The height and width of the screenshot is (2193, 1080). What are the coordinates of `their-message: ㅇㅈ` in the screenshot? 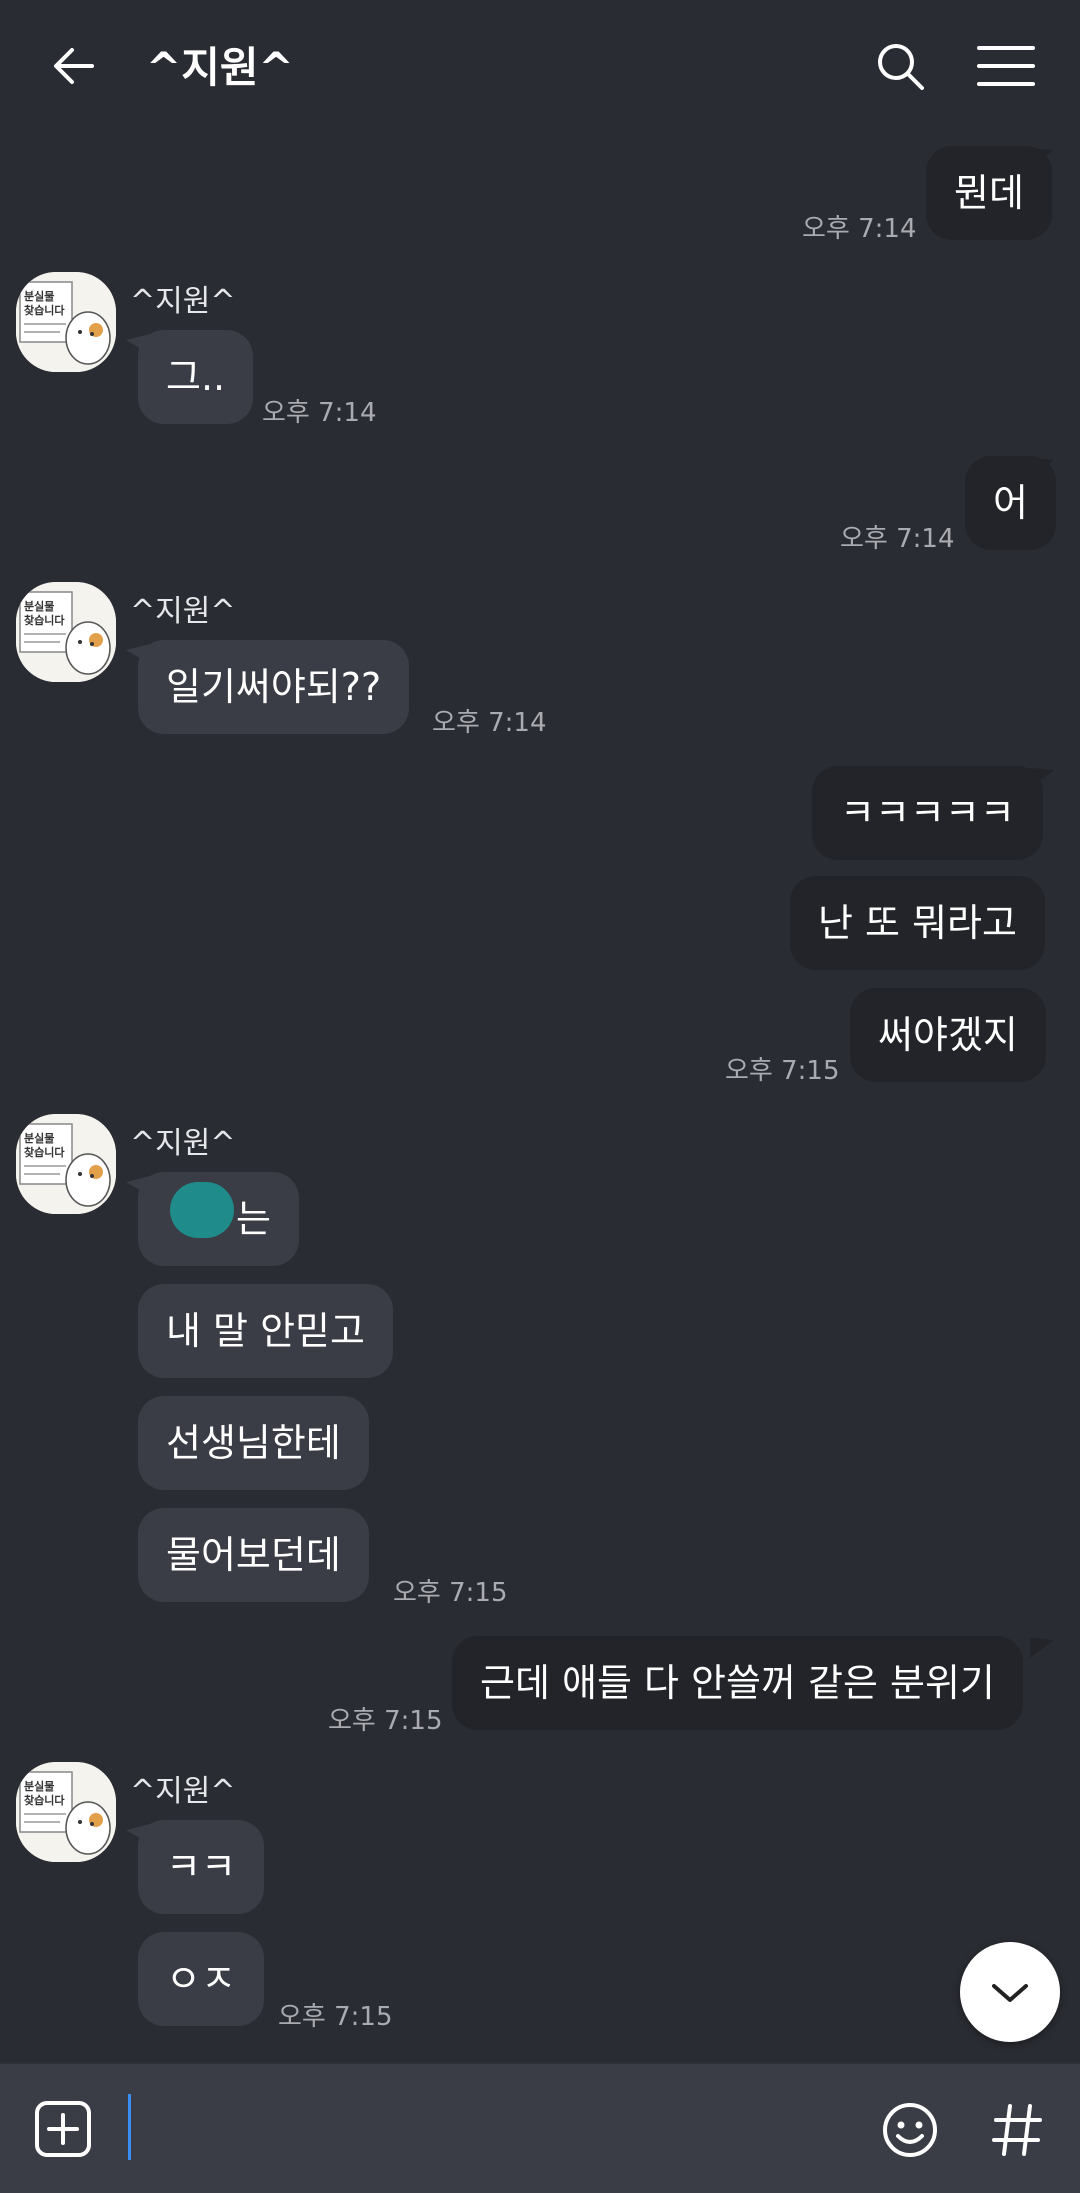 It's located at (201, 1979).